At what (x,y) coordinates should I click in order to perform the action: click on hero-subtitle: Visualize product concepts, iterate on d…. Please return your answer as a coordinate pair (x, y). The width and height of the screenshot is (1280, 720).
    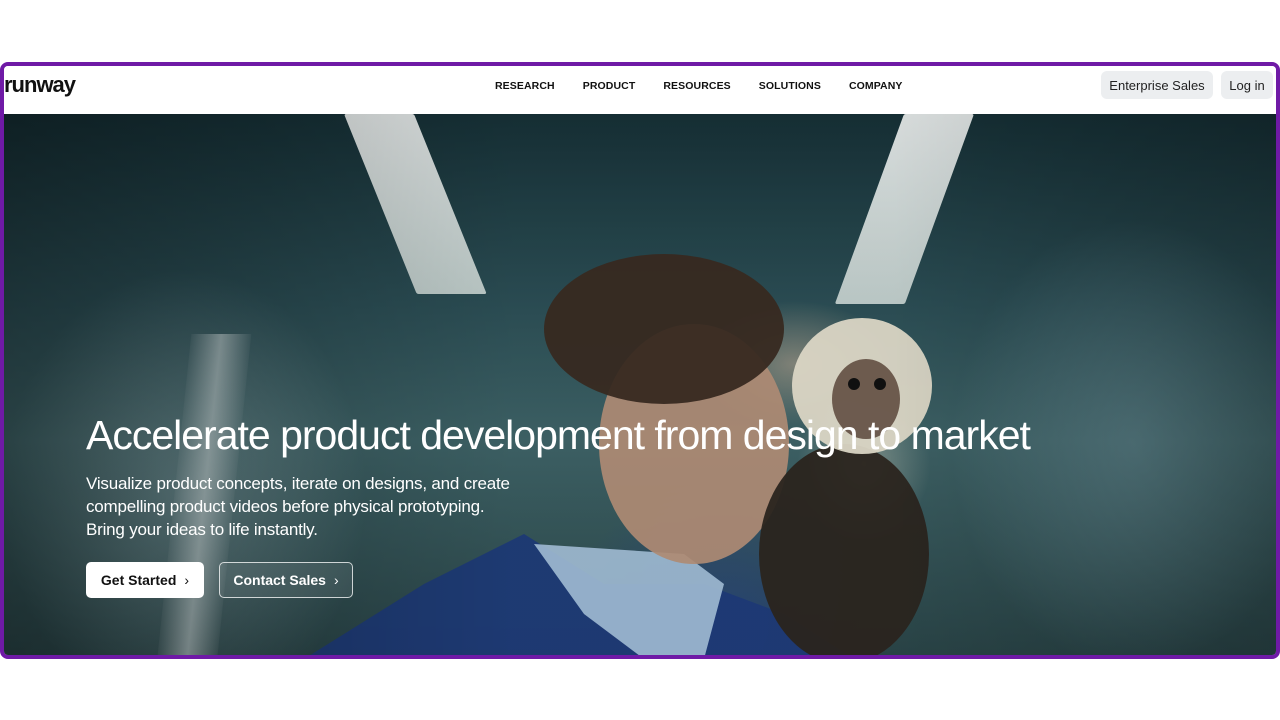
    Looking at the image, I should click on (331, 506).